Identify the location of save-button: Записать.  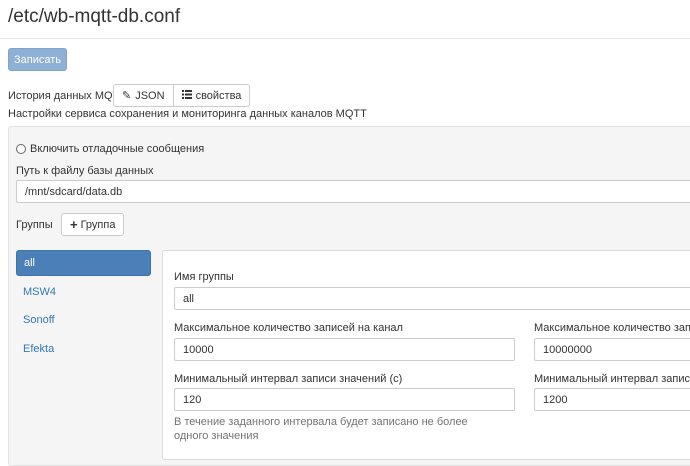
(37, 59).